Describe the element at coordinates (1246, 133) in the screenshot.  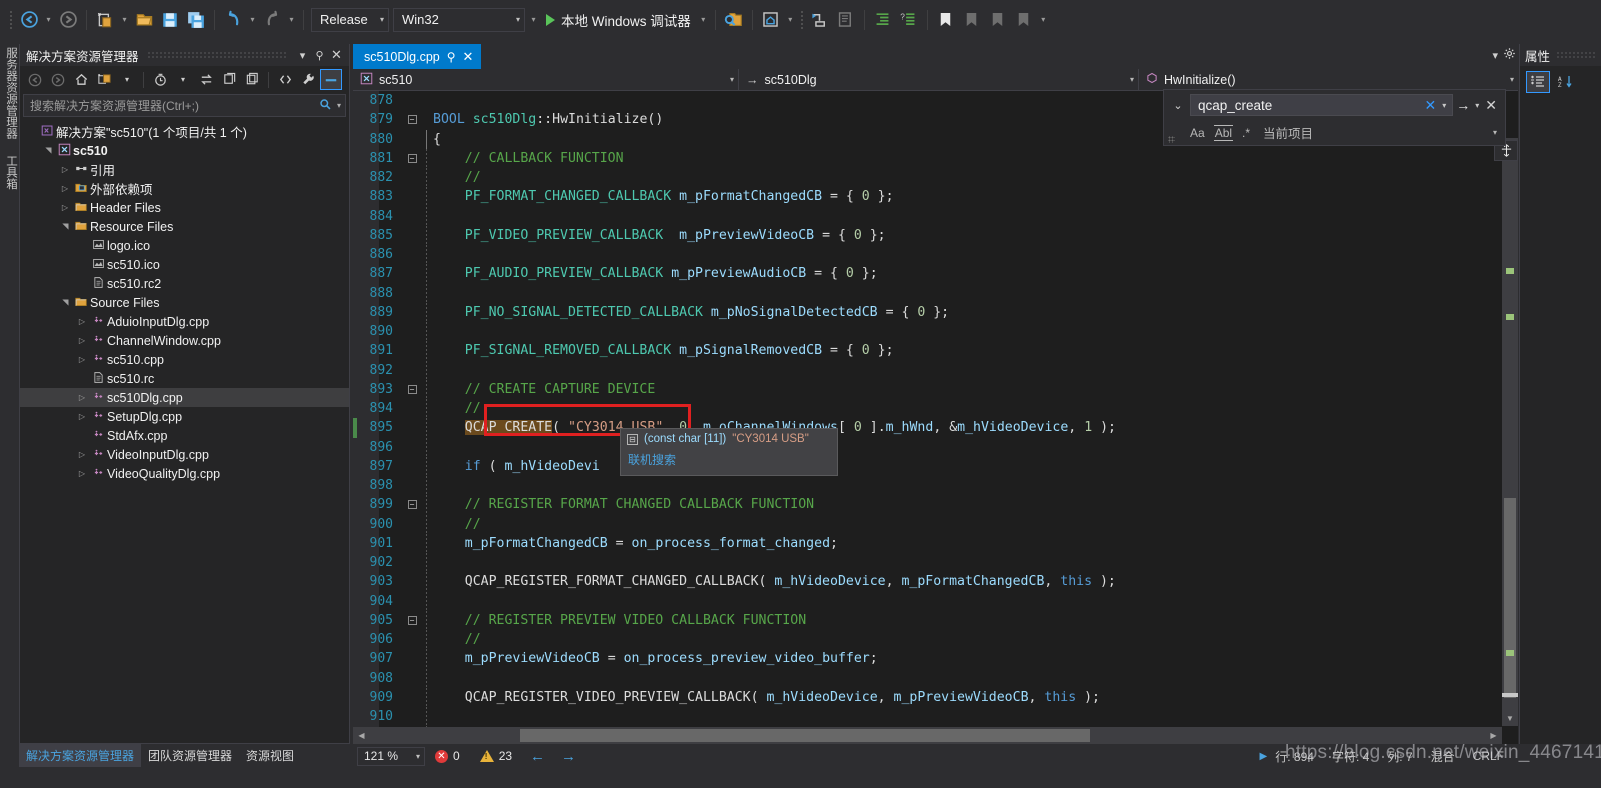
I see `use-regex-icon: .*` at that location.